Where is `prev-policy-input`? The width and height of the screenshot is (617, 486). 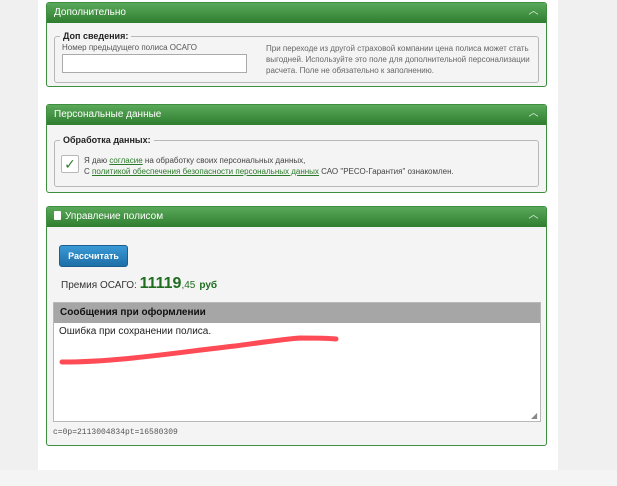
prev-policy-input is located at coordinates (154, 63).